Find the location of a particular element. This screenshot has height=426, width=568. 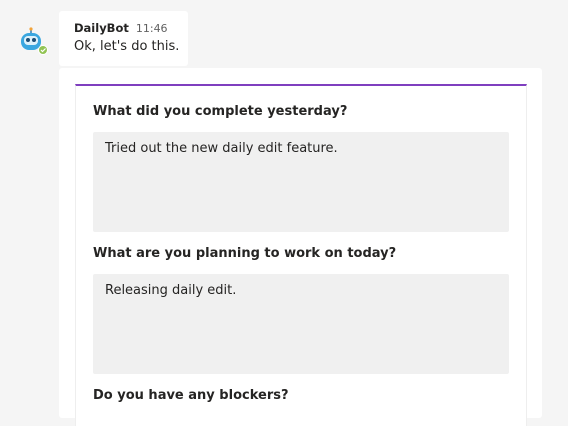

bot-avatar is located at coordinates (34, 41).